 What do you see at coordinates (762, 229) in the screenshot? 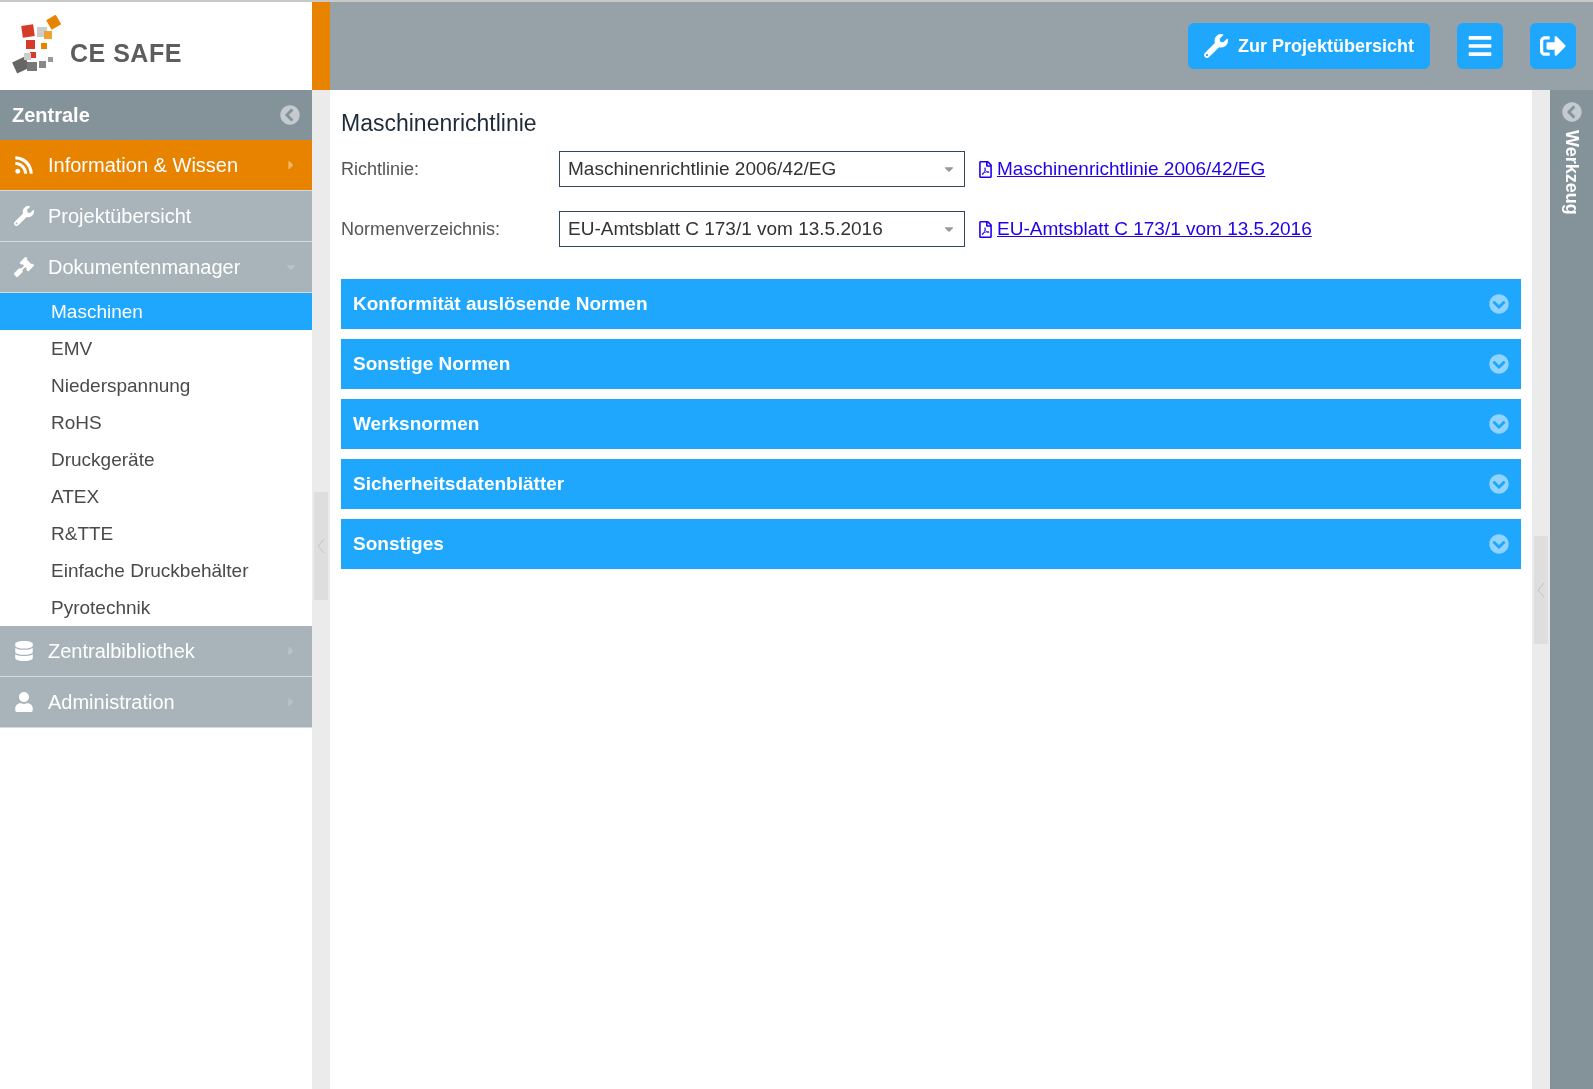
I see `select-field: EU-Amtsblatt C 173/1 vom 13.5.2016` at bounding box center [762, 229].